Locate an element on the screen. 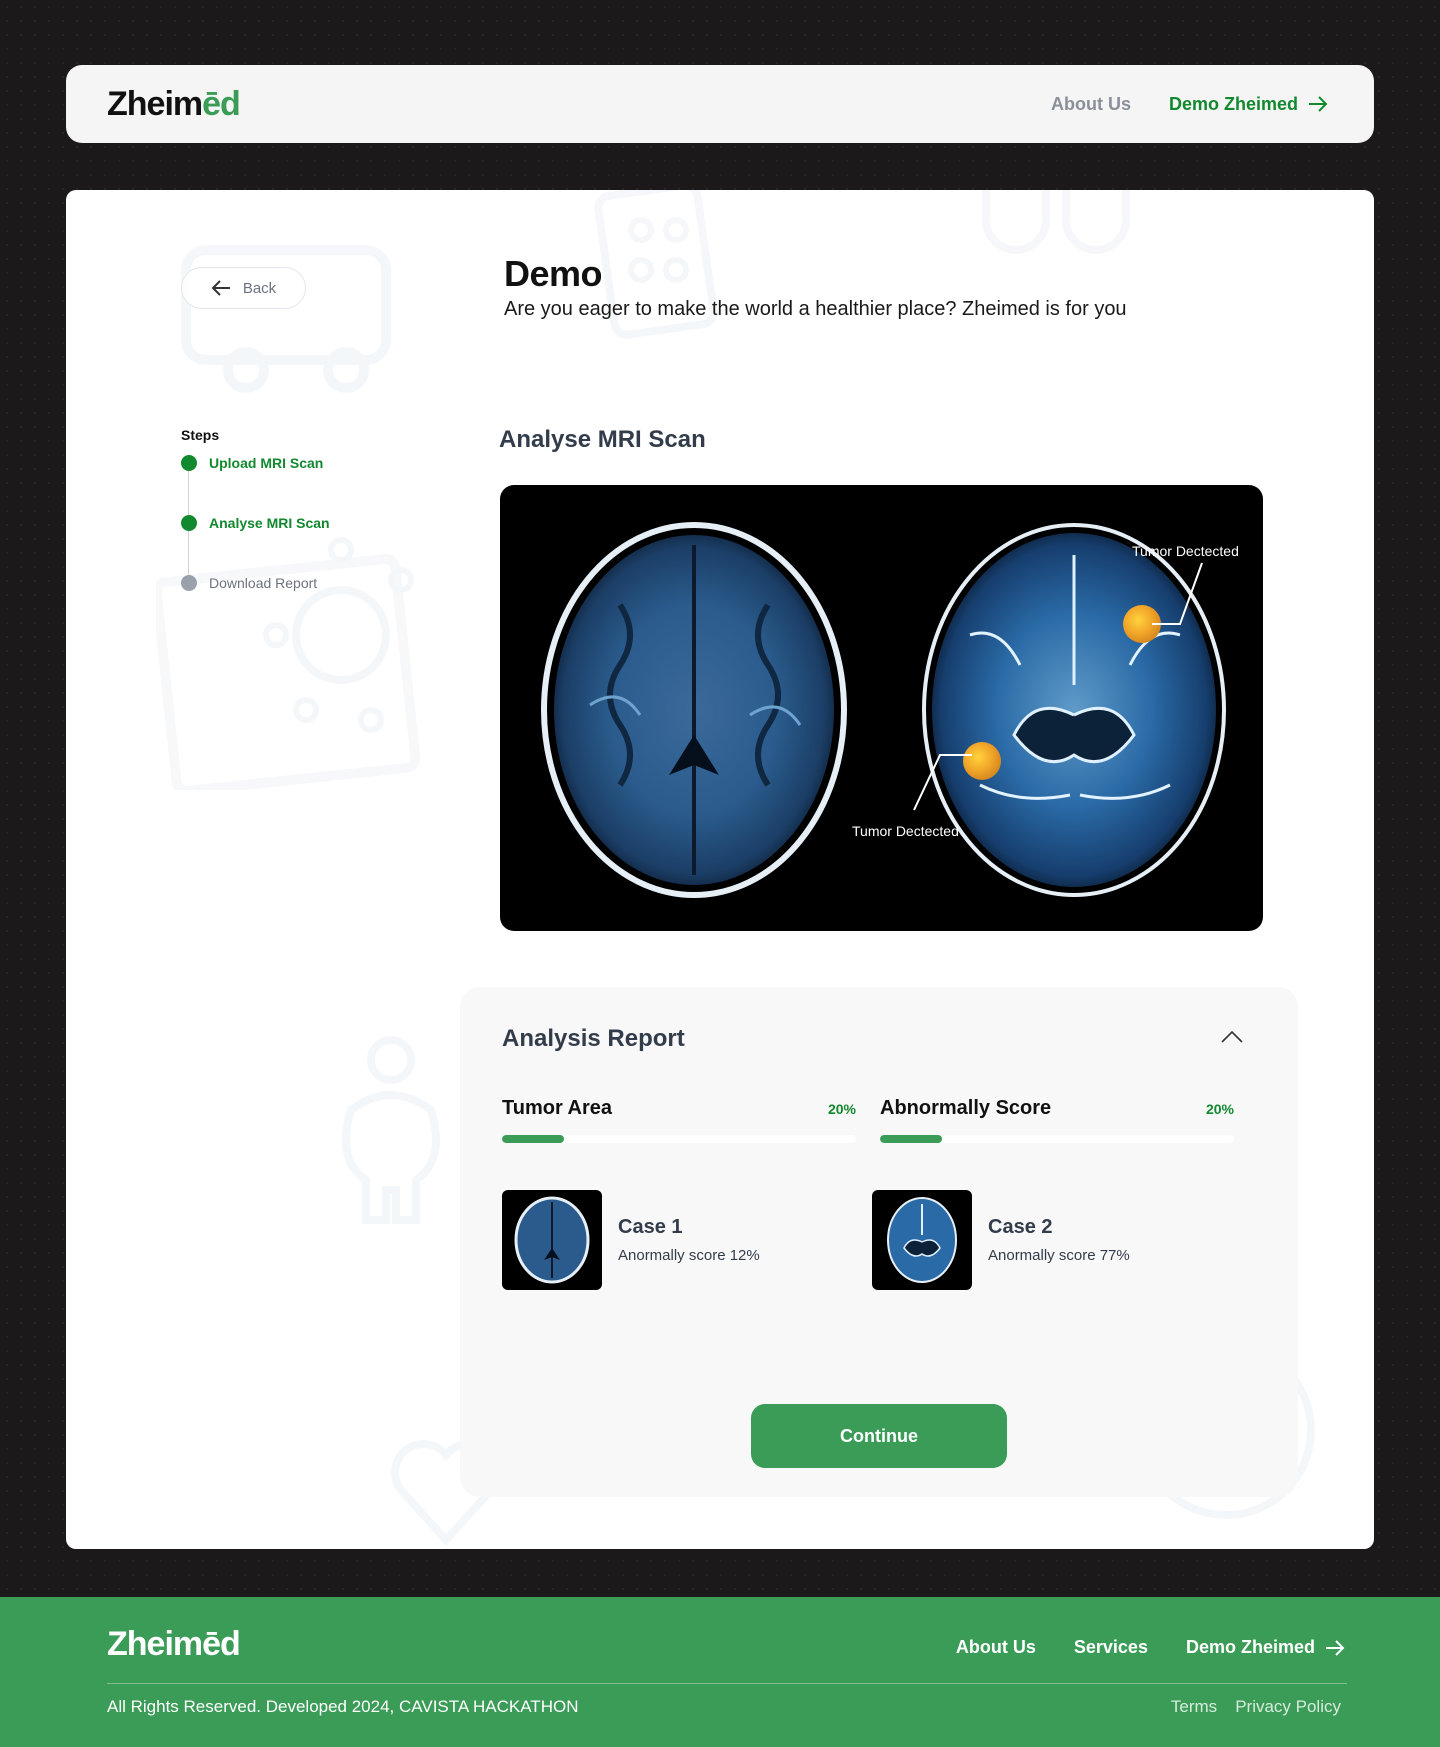 The height and width of the screenshot is (1747, 1440). report-title: Analysis Report is located at coordinates (593, 1038).